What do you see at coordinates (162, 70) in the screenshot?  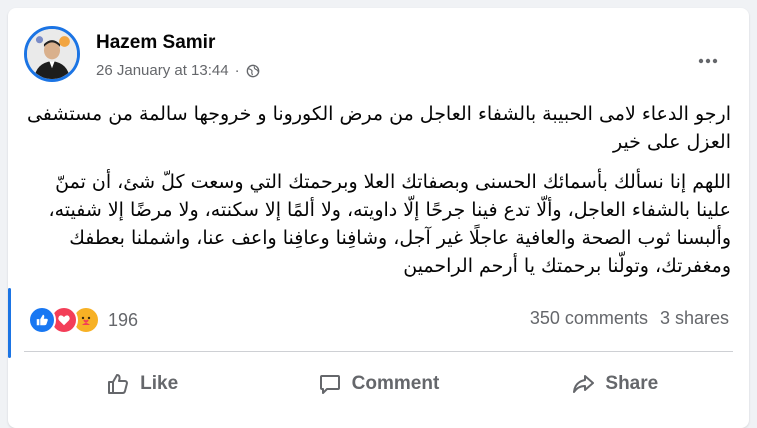 I see `post-timestamp: 26 January at 13:44` at bounding box center [162, 70].